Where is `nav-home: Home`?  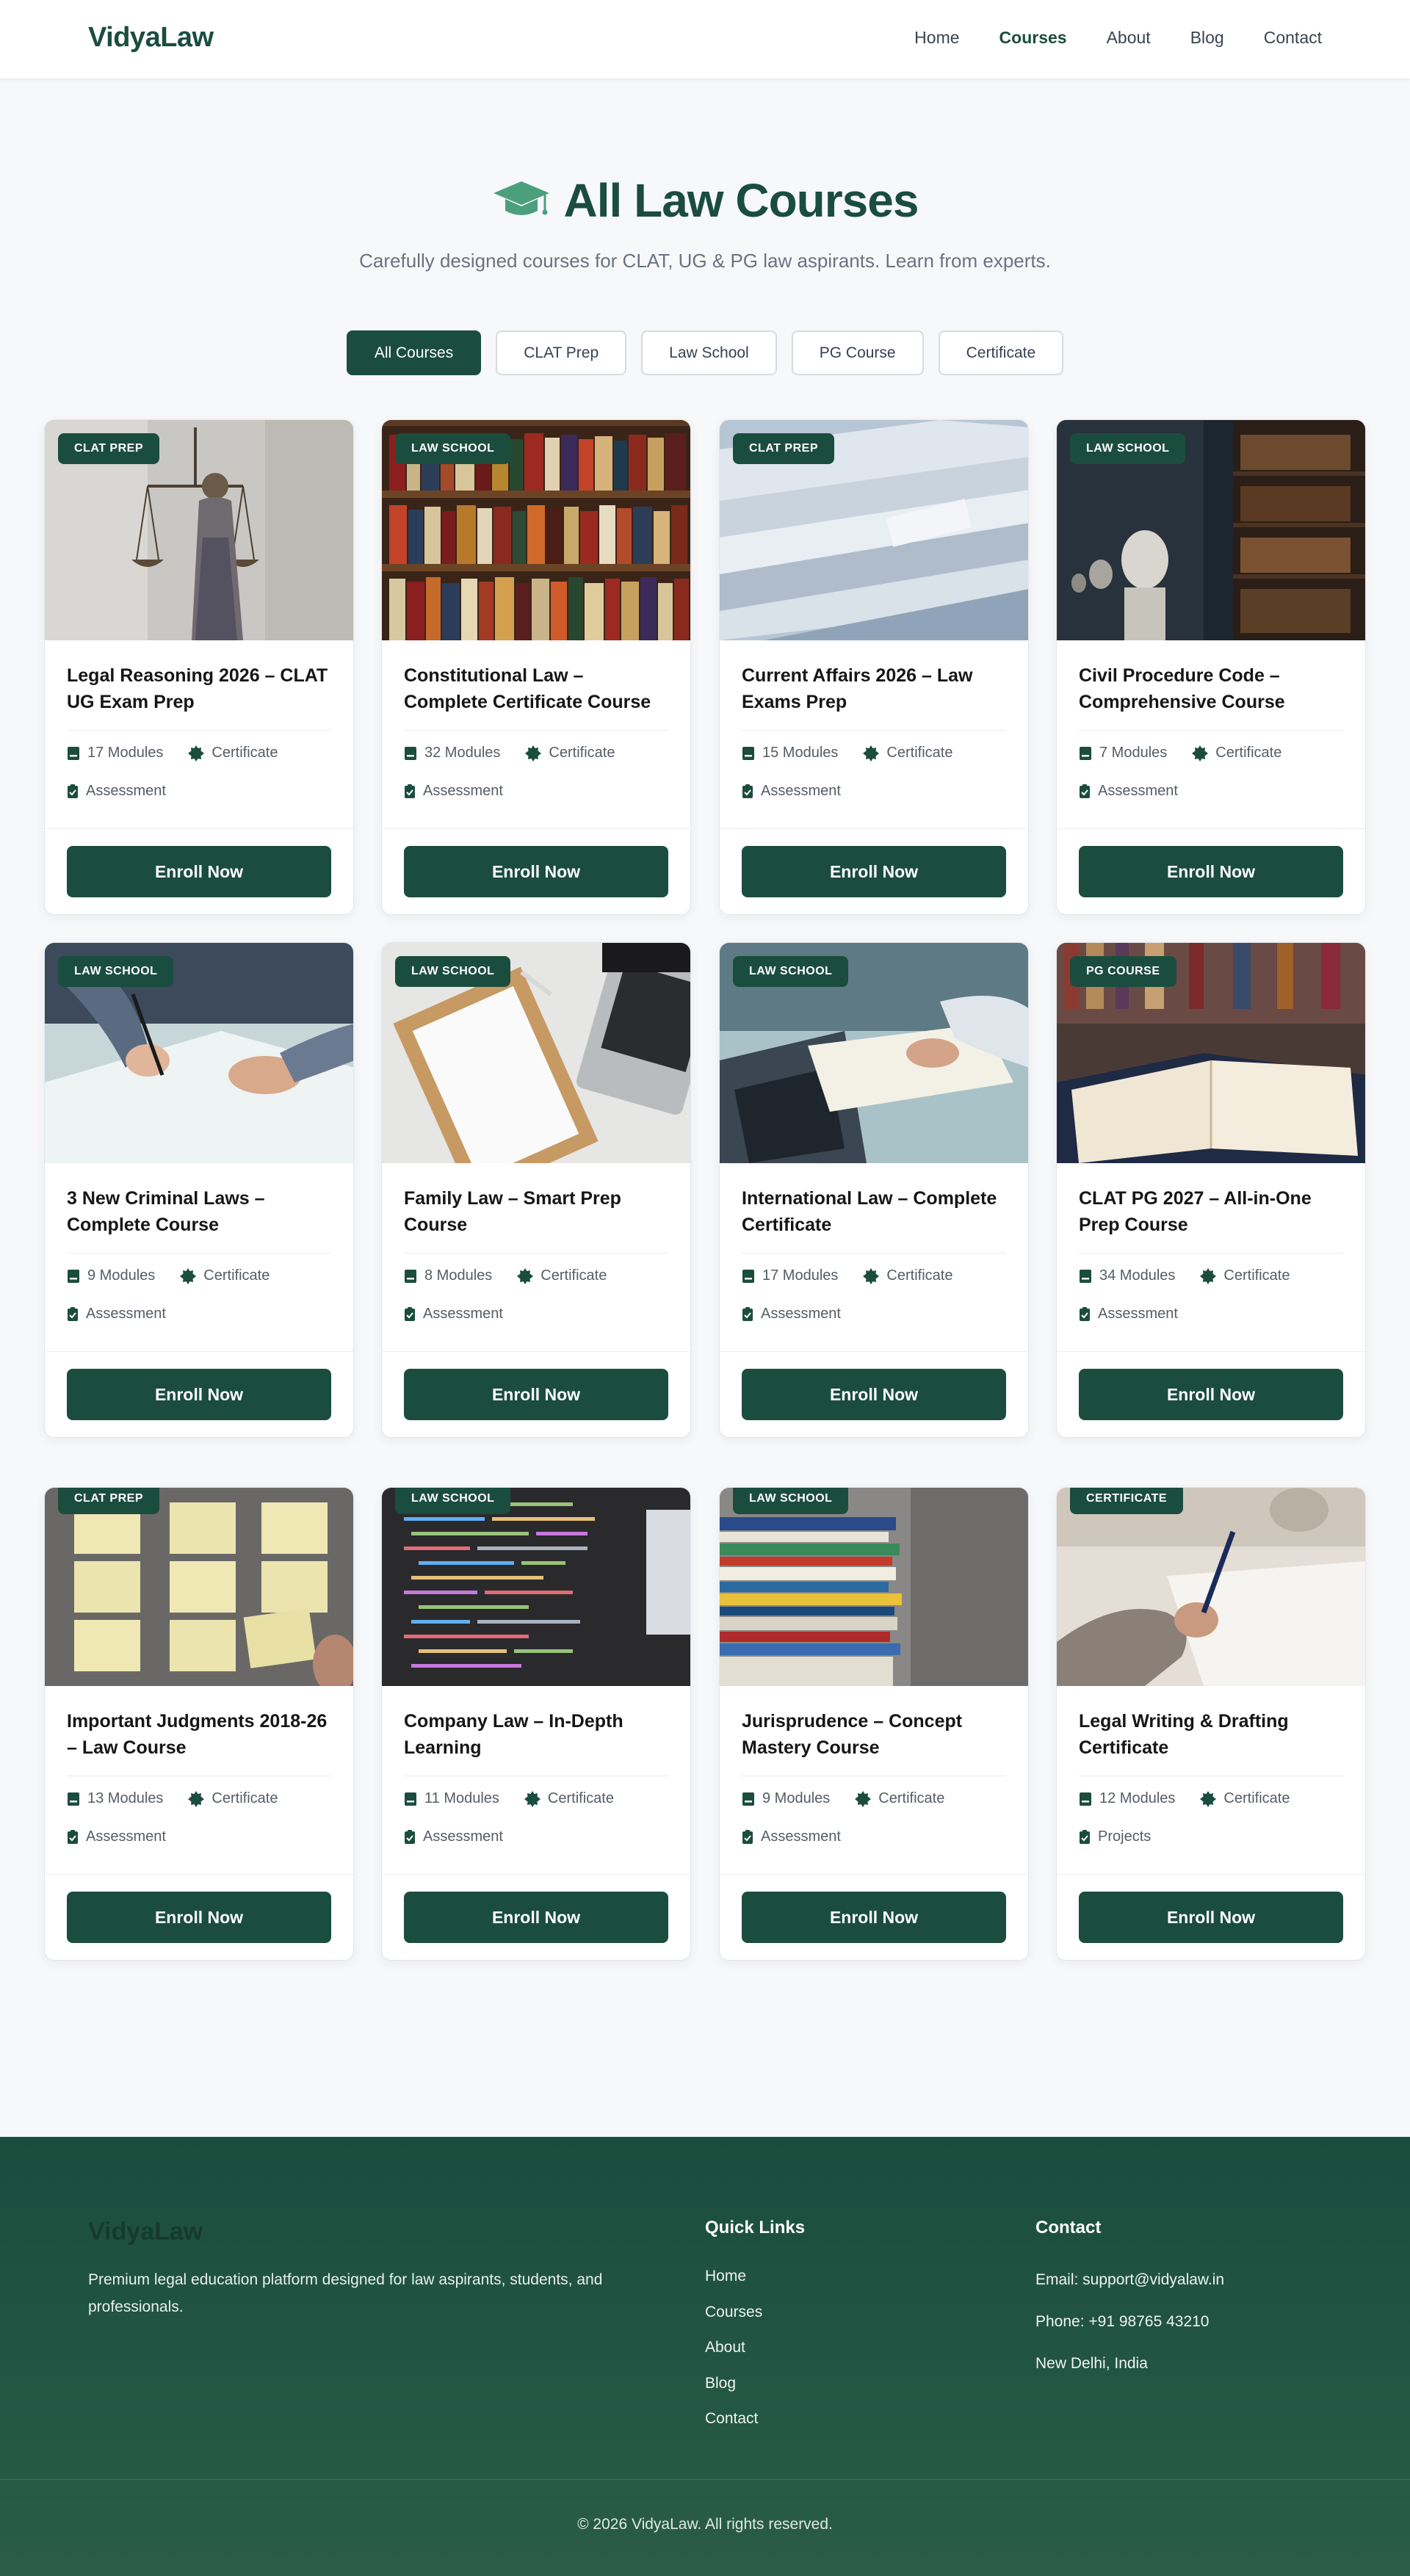
nav-home: Home is located at coordinates (936, 38).